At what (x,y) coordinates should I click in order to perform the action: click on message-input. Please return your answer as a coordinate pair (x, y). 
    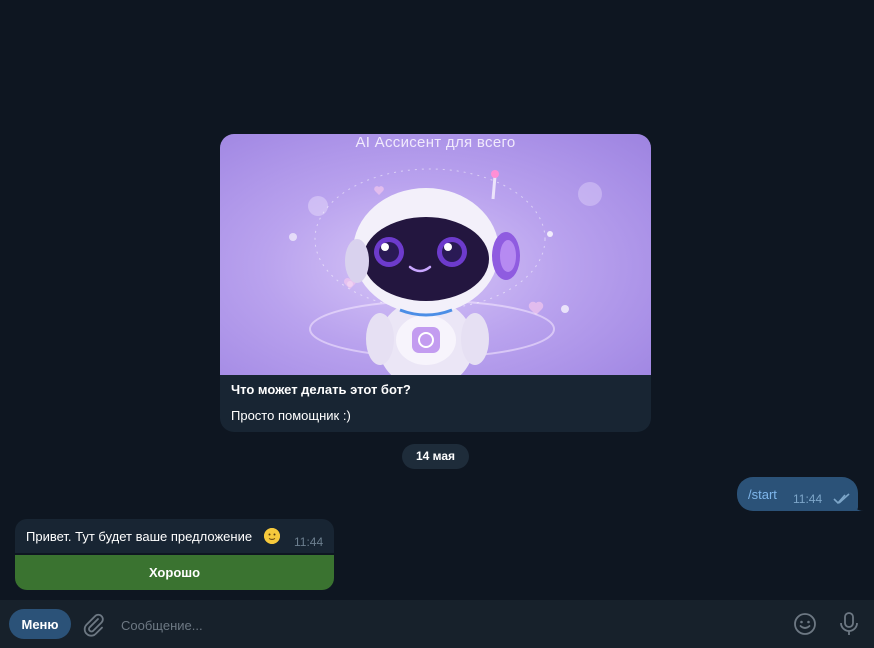
    Looking at the image, I should click on (441, 625).